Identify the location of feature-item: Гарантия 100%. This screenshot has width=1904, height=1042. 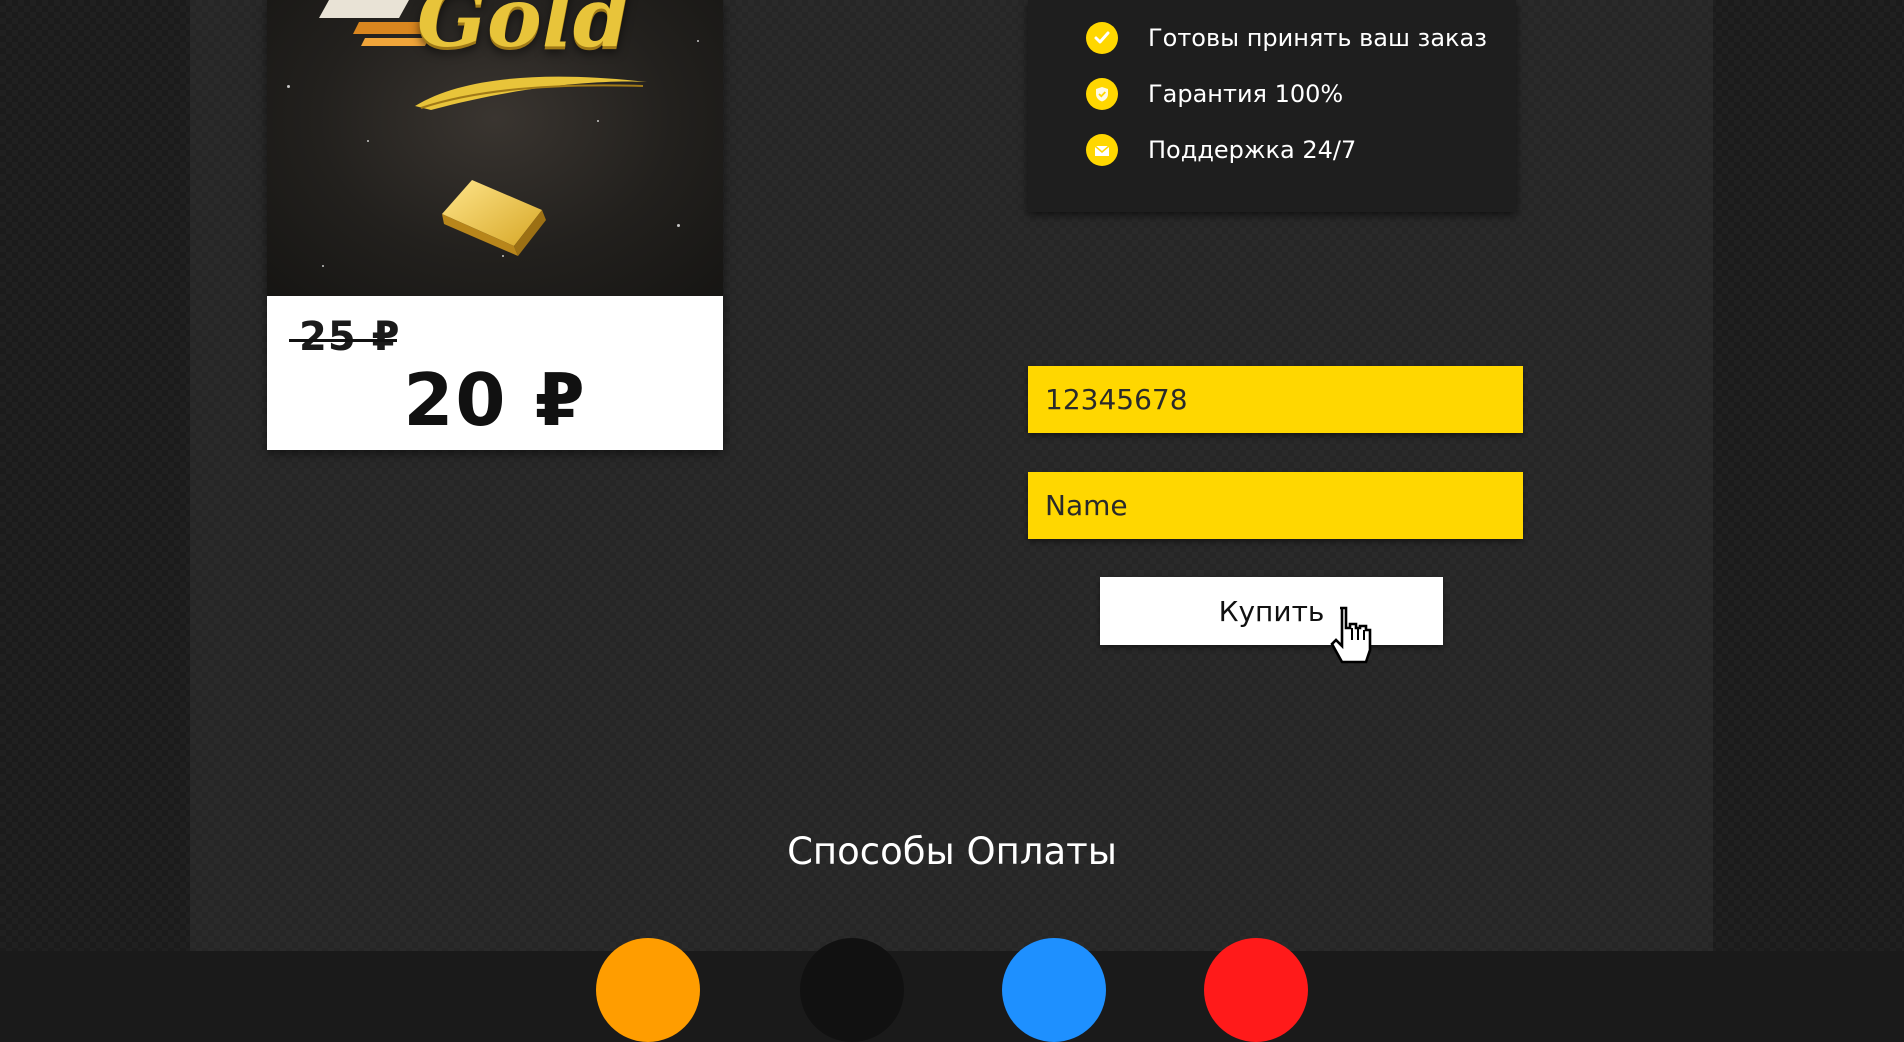
(1214, 94).